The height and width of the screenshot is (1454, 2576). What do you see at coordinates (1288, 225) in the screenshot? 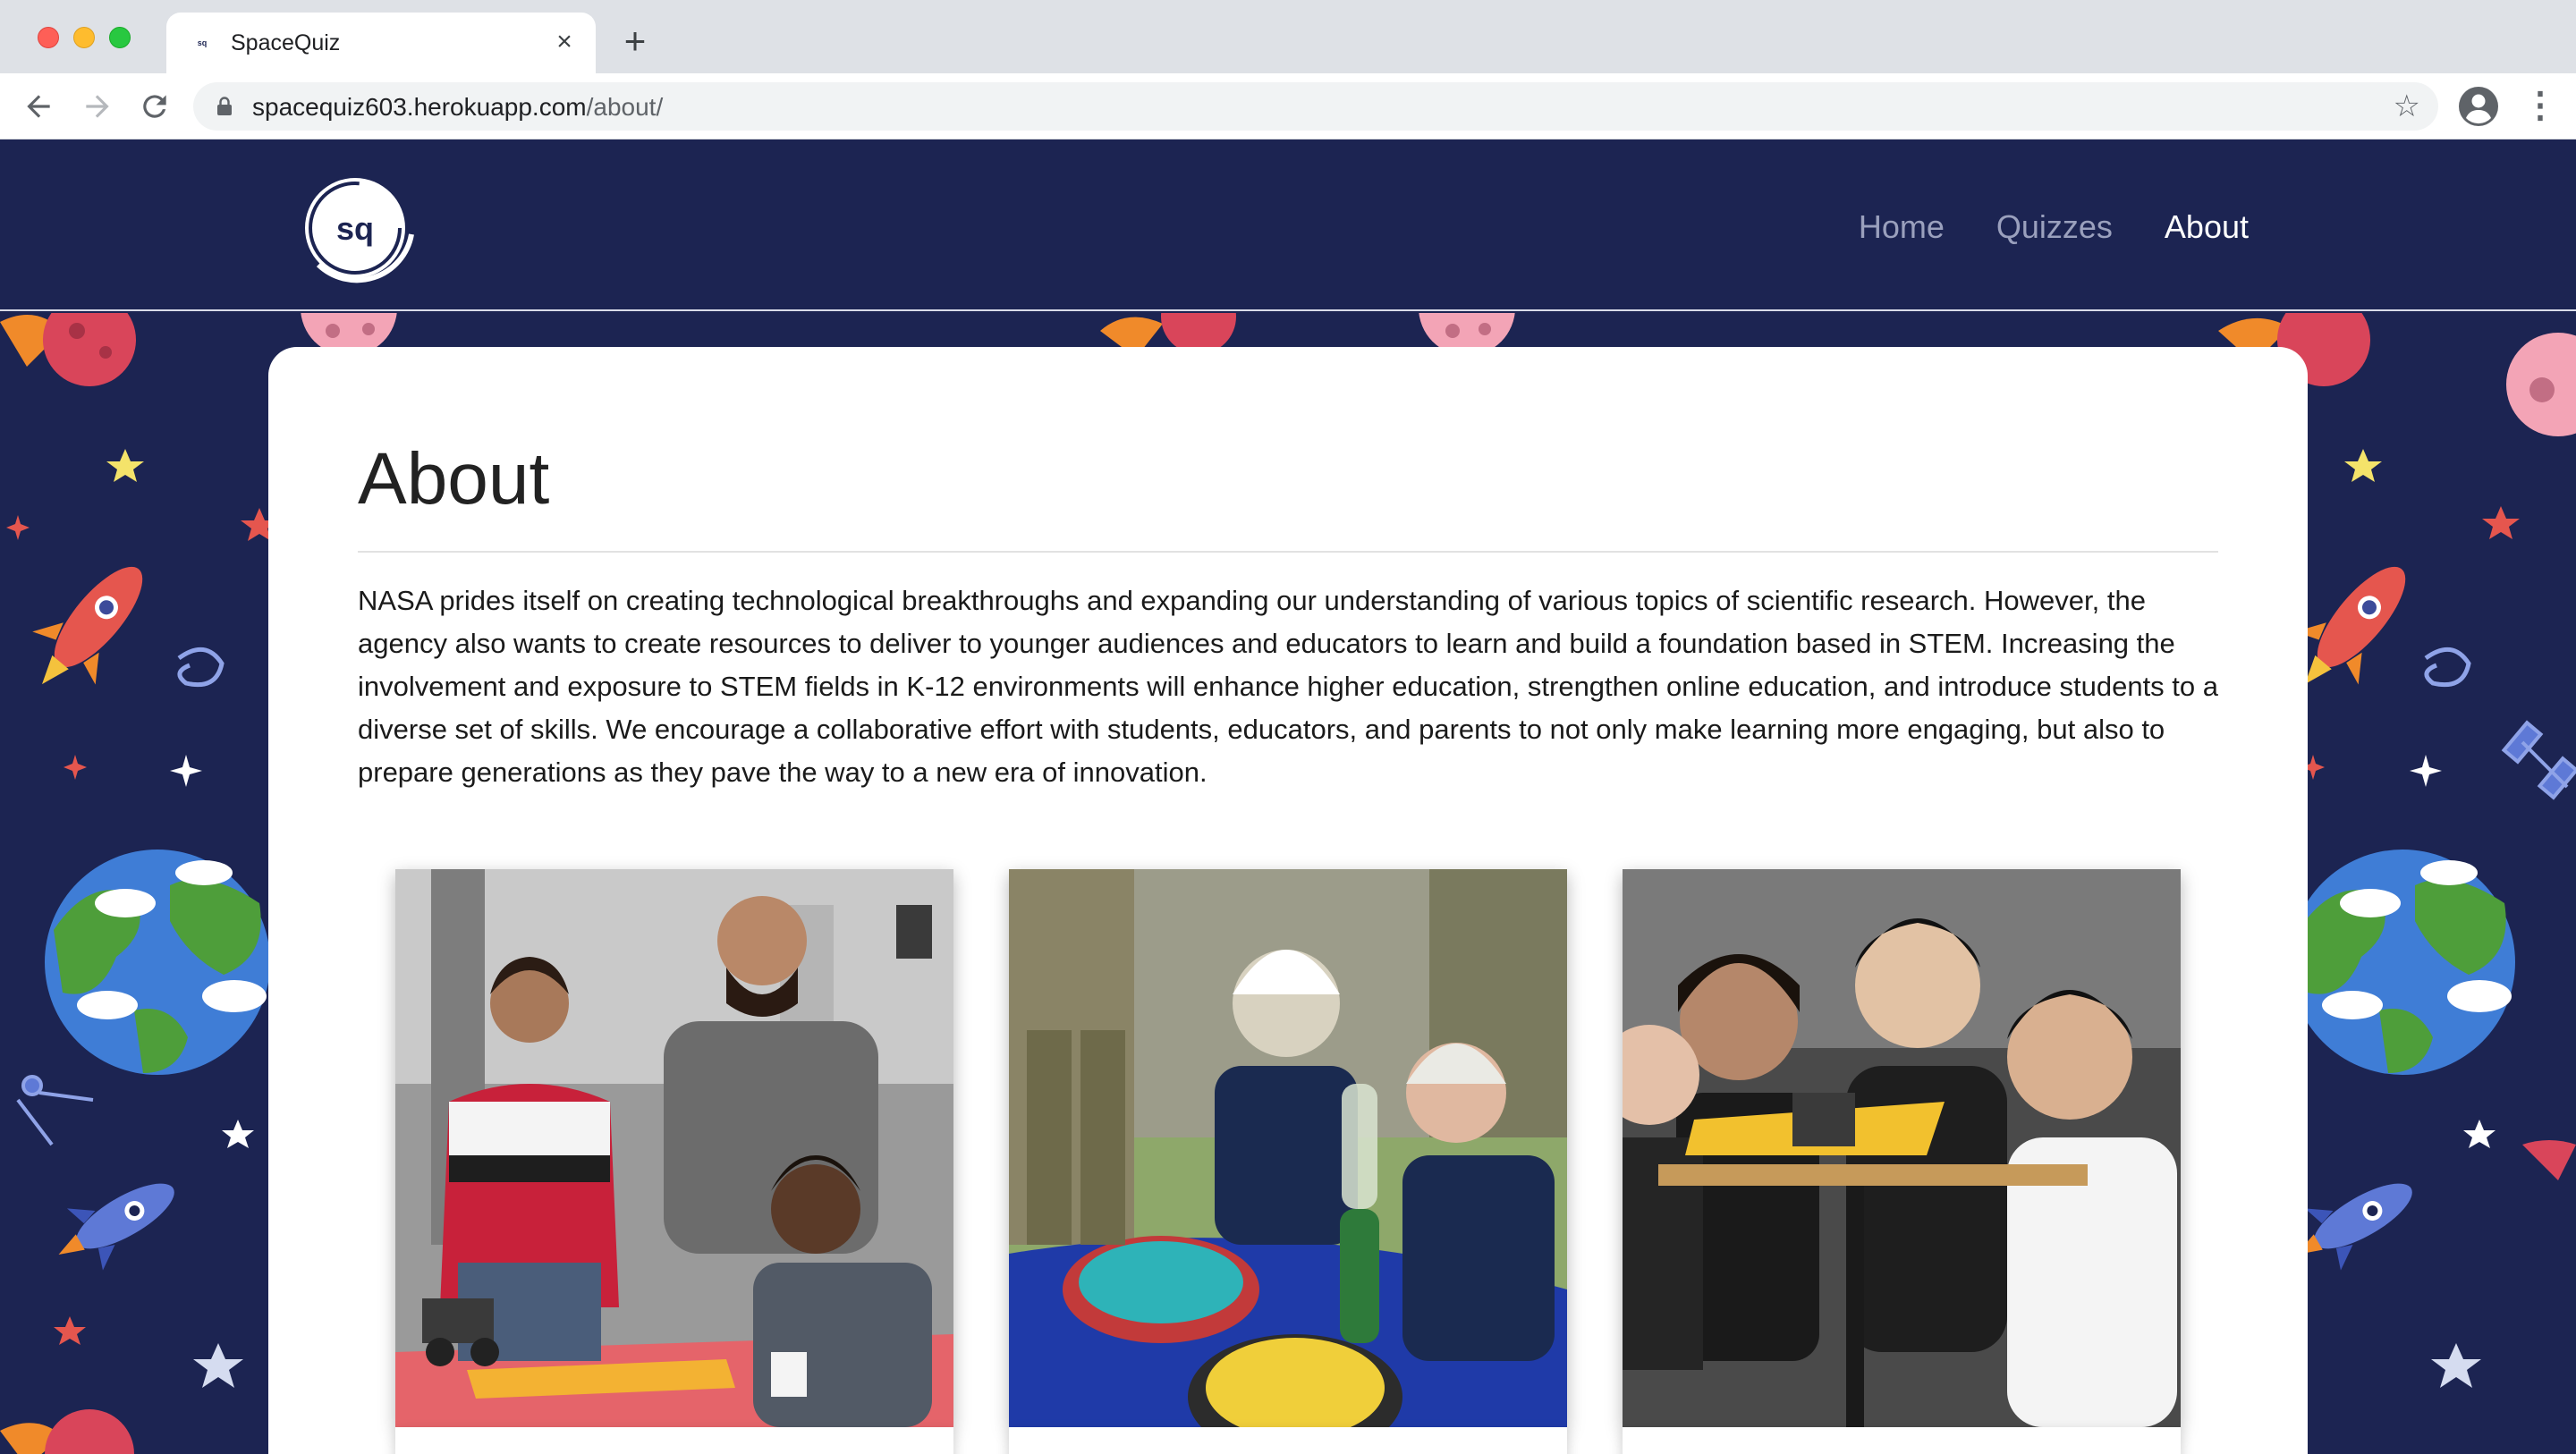
I see `site-header: sq Home Quizzes About` at bounding box center [1288, 225].